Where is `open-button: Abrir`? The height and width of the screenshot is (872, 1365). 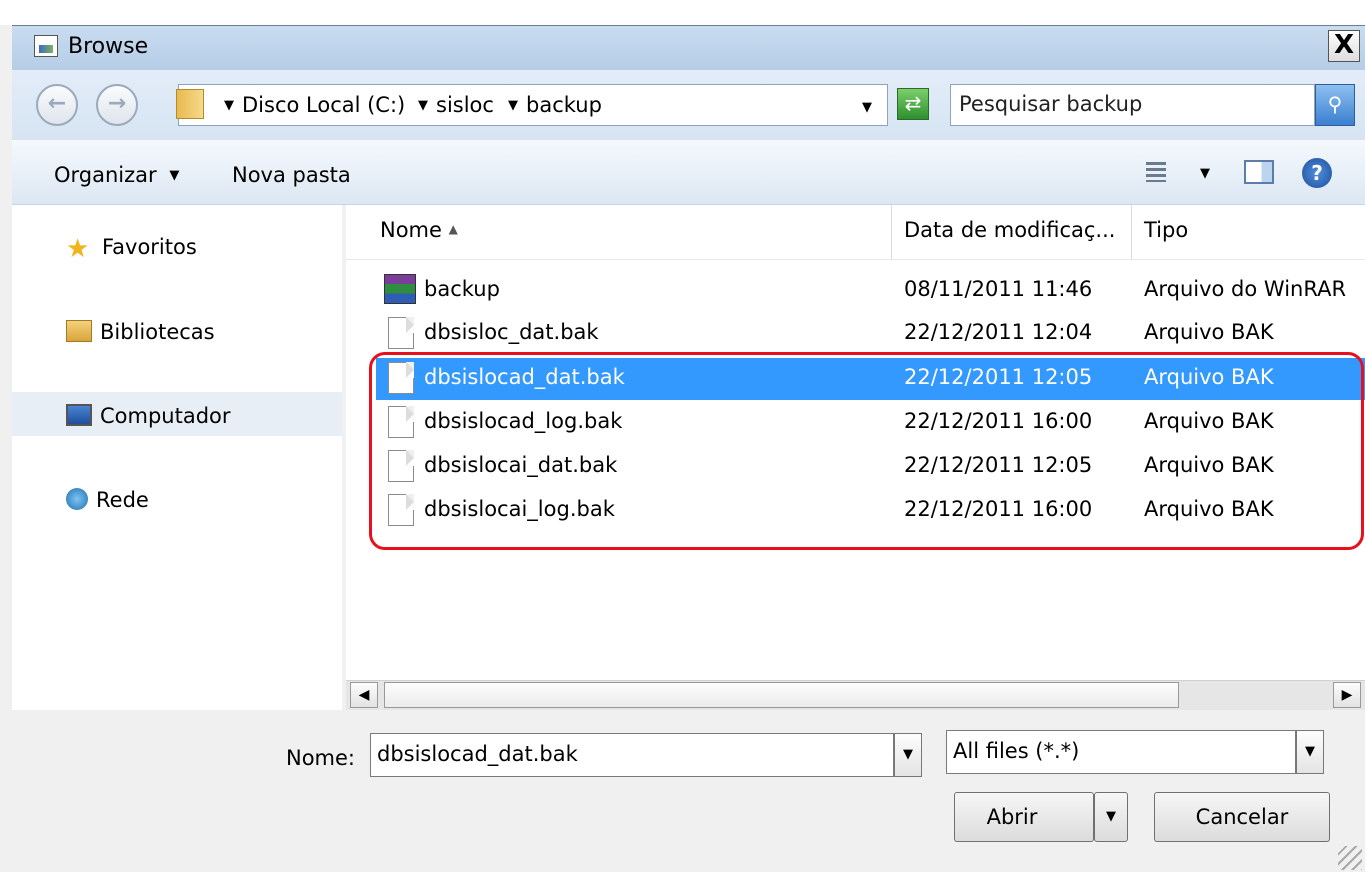
open-button: Abrir is located at coordinates (1024, 817).